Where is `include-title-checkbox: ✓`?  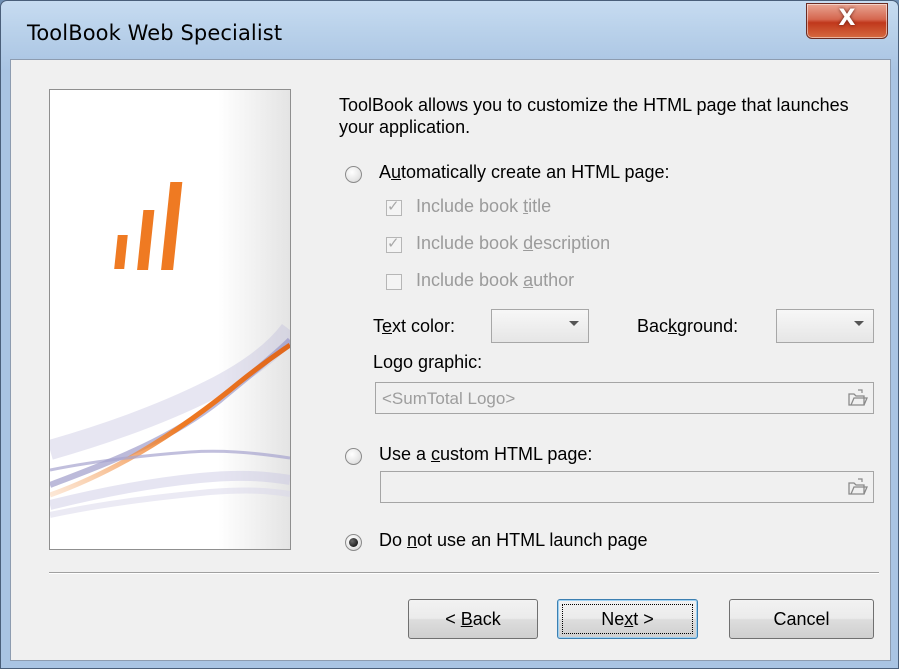
include-title-checkbox: ✓ is located at coordinates (394, 206).